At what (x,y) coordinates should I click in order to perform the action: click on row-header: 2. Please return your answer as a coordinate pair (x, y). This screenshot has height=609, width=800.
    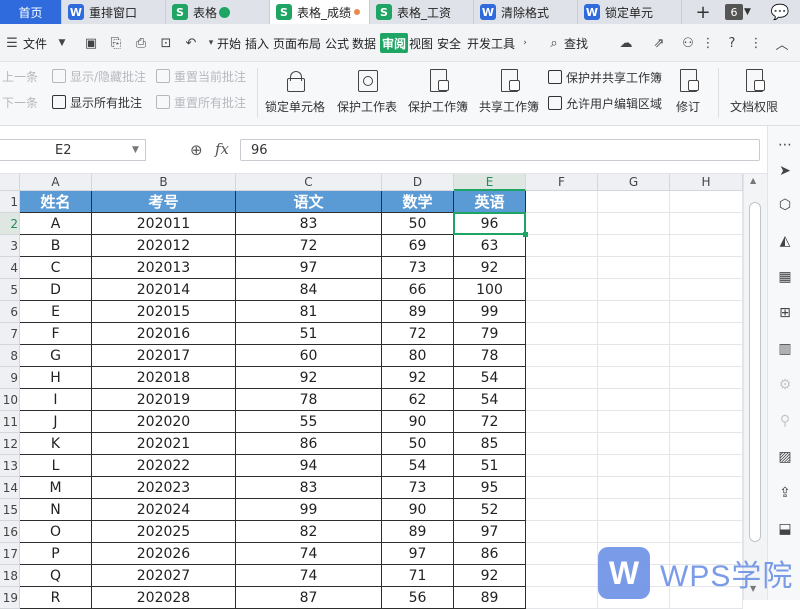
    Looking at the image, I should click on (10, 224).